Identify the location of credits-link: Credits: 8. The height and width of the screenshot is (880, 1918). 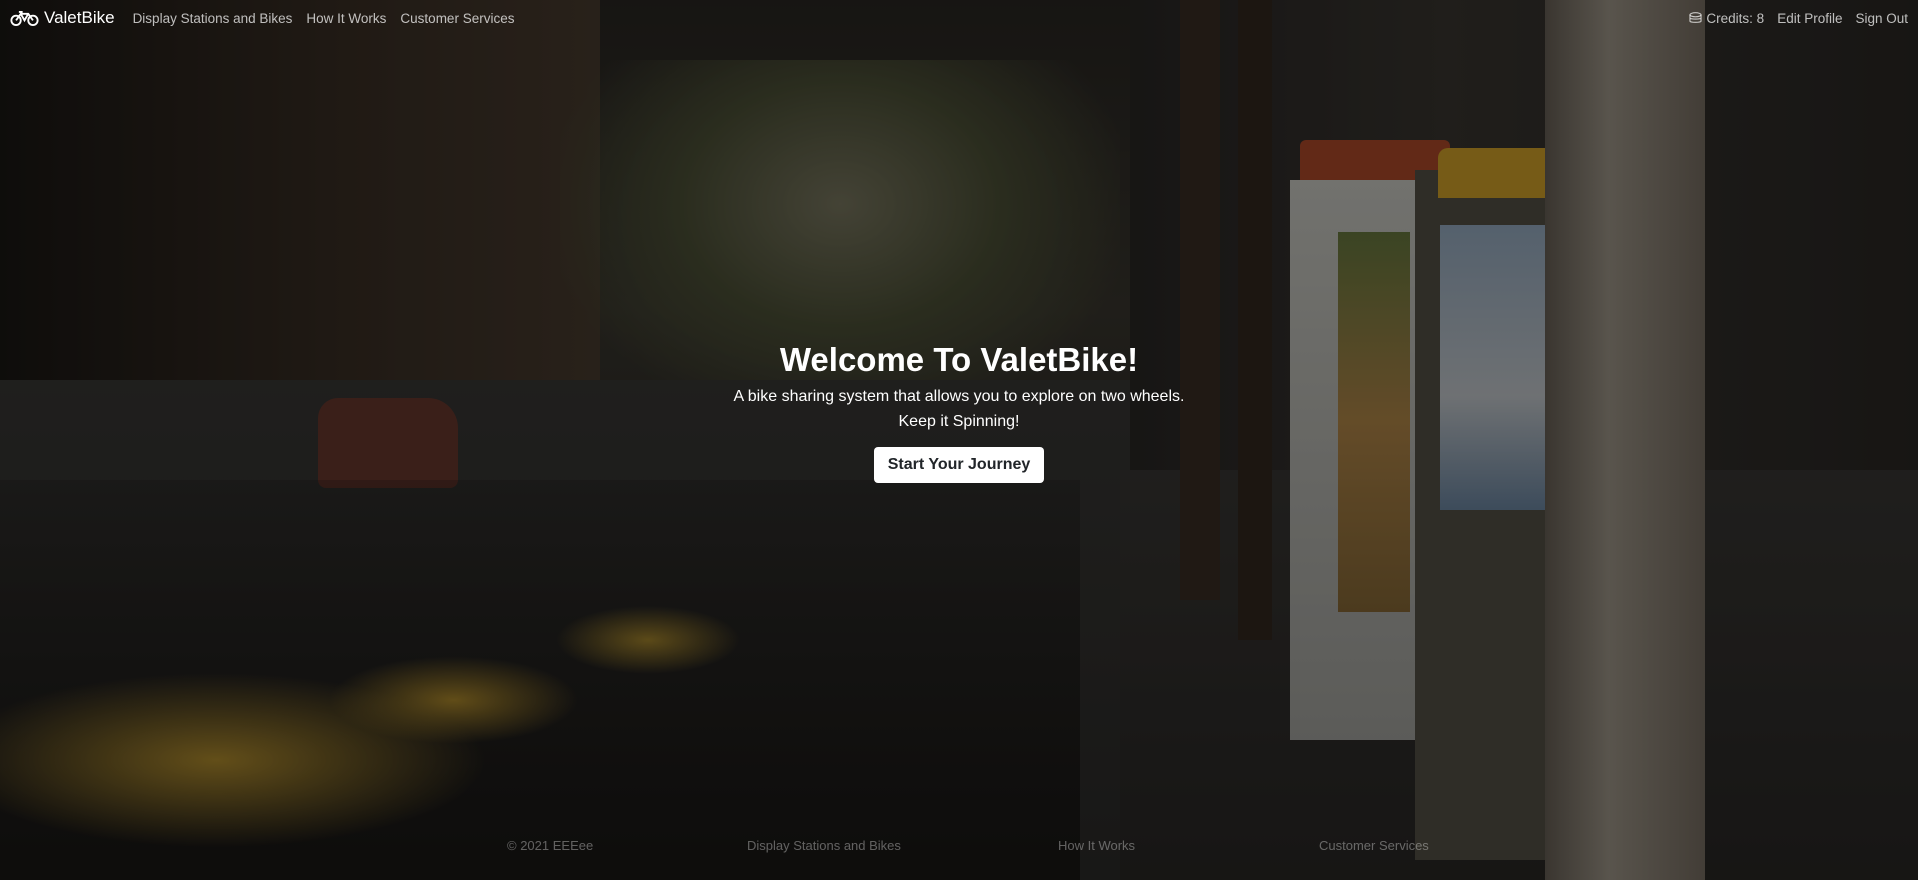
(1726, 18).